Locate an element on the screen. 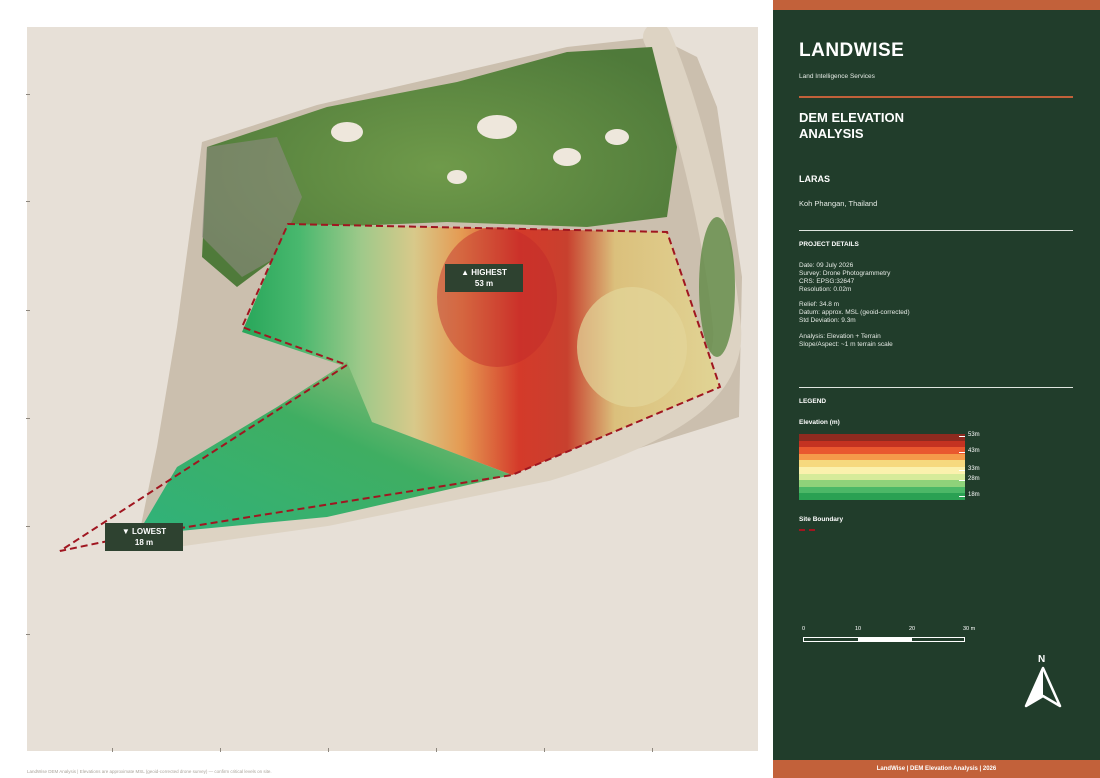 The width and height of the screenshot is (1100, 778). brand-name: LANDWISE is located at coordinates (852, 50).